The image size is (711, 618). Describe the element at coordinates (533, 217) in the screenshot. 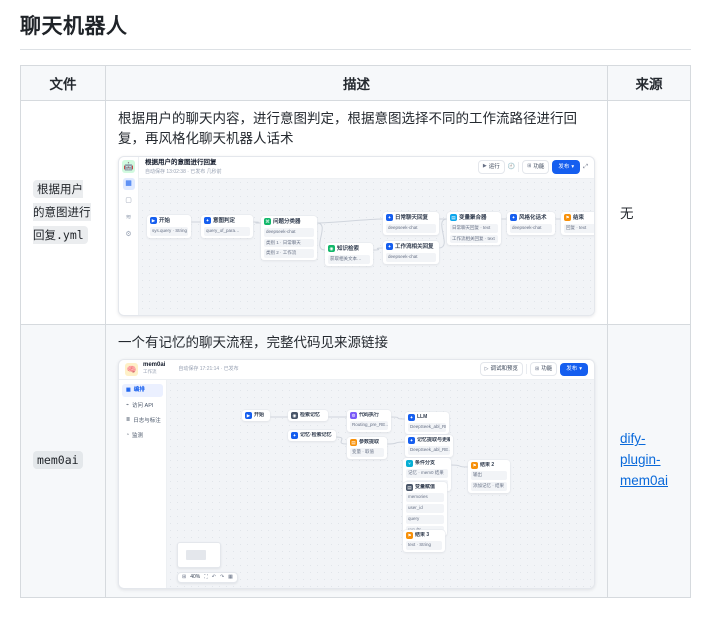

I see `node-label: 风格化话术` at that location.